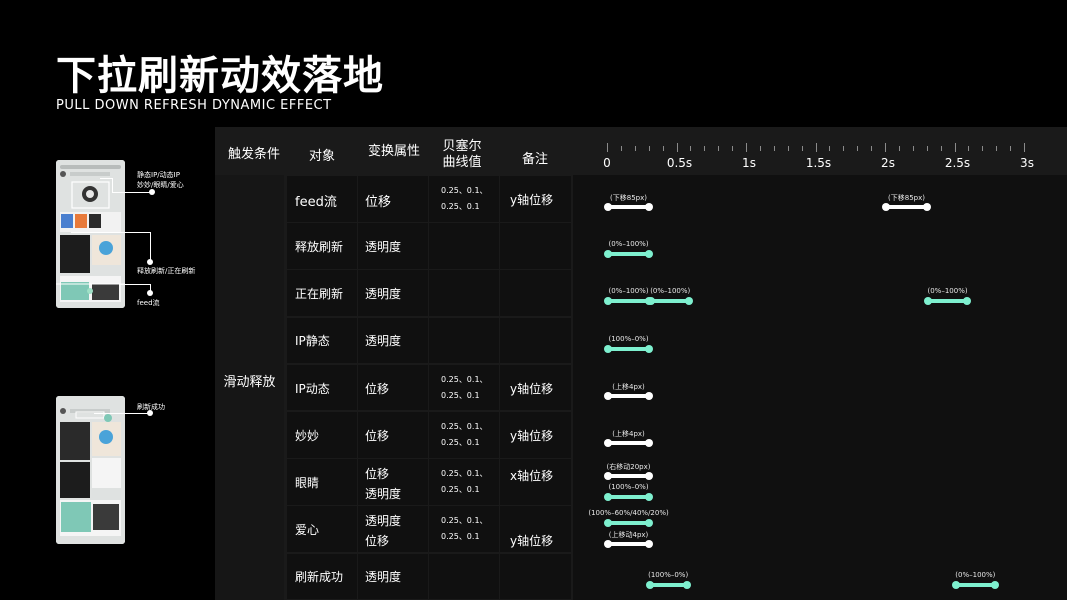  What do you see at coordinates (628, 513) in the screenshot?
I see `timeline-bar-label: (100%–60%/40%/20%)` at bounding box center [628, 513].